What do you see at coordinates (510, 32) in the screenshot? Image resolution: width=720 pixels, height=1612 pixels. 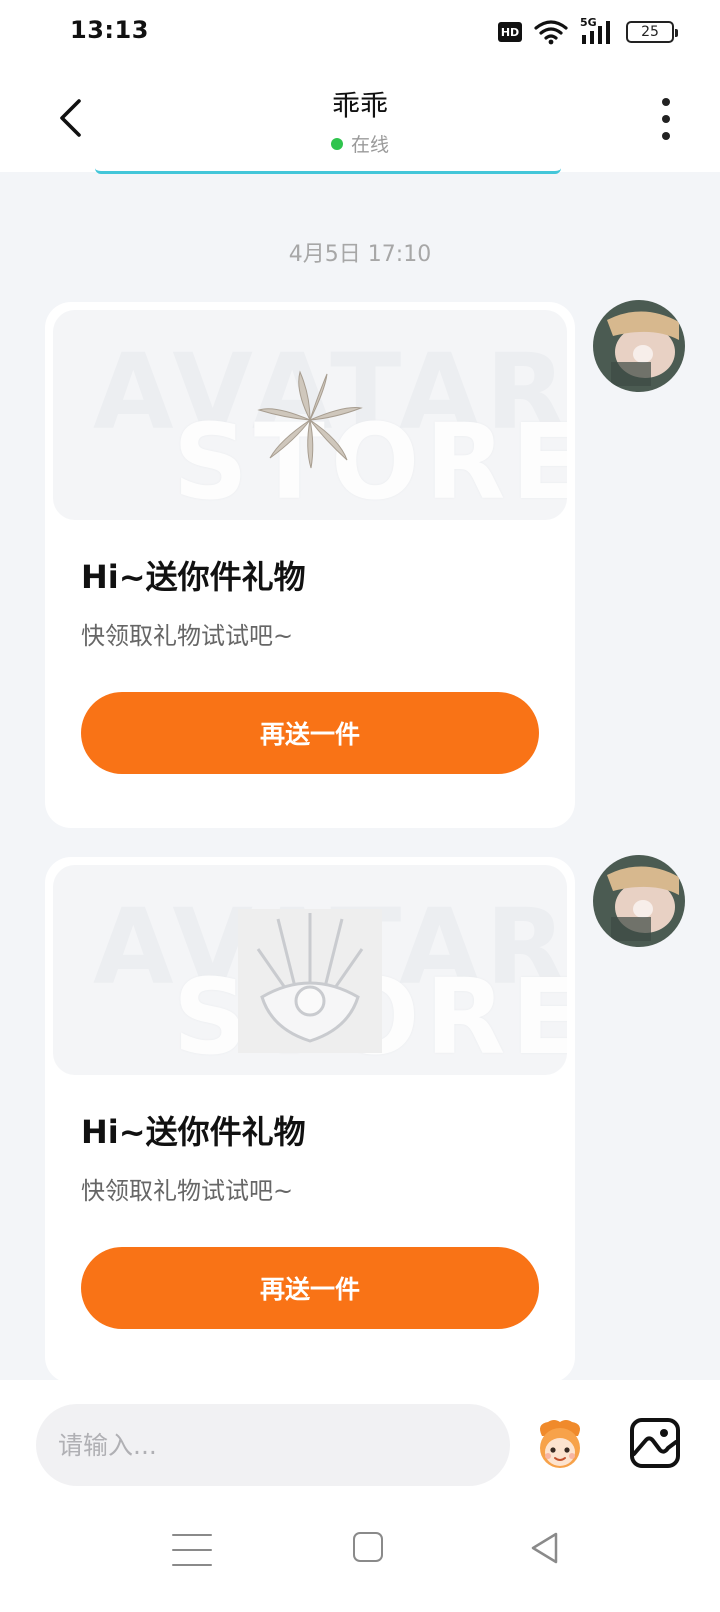 I see `hd-icon: HD` at bounding box center [510, 32].